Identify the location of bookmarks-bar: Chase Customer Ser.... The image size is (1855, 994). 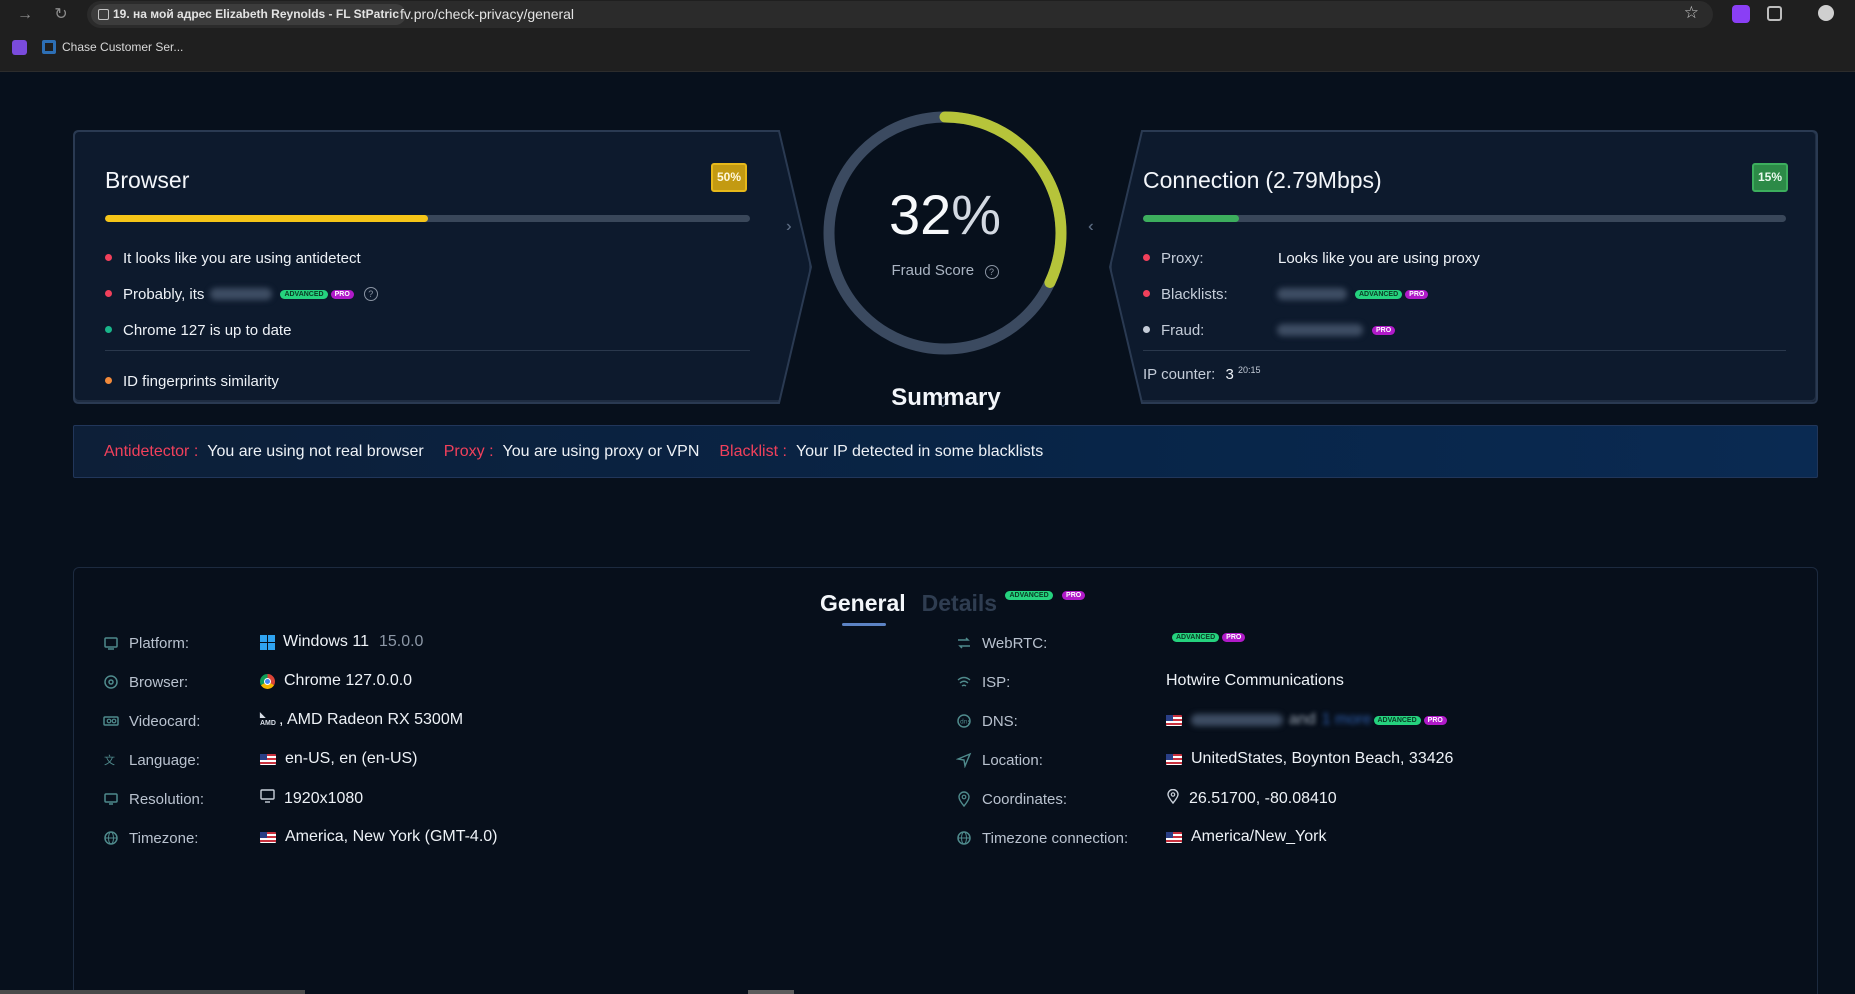
(927, 50).